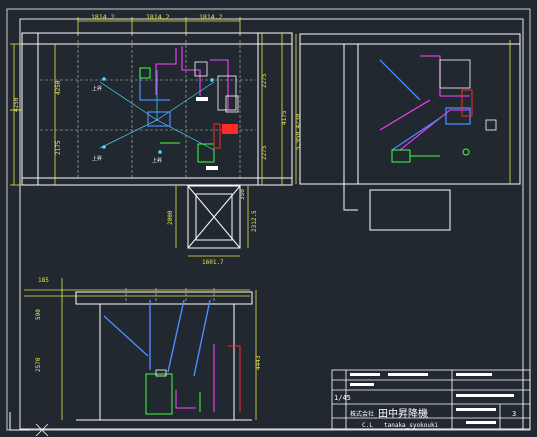  What do you see at coordinates (367, 425) in the screenshot?
I see `title-line-label: C.L` at bounding box center [367, 425].